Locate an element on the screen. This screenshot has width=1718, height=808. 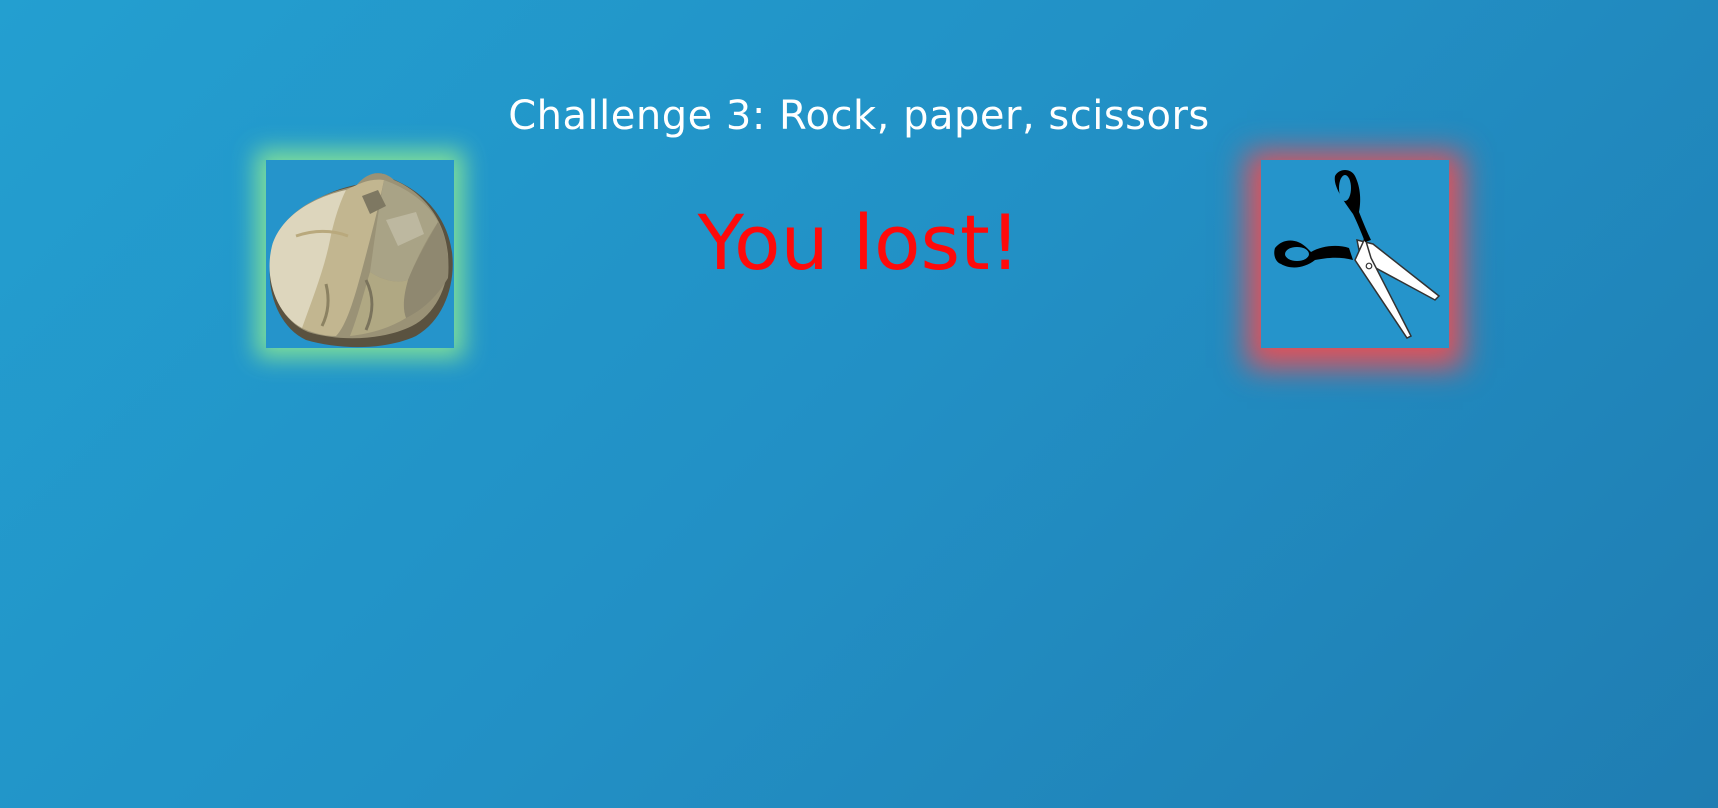
challenge-title: Challenge 3: Rock, paper, scissors is located at coordinates (859, 116).